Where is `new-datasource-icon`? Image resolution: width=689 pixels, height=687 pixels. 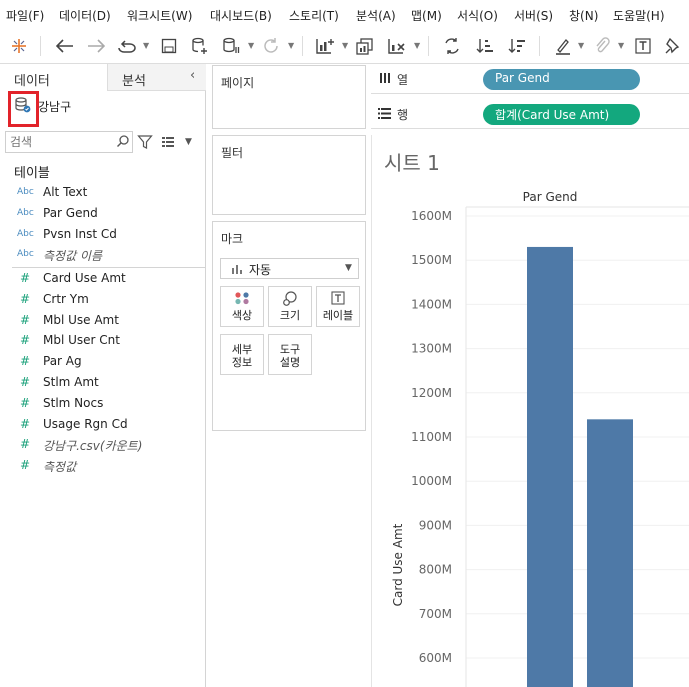 new-datasource-icon is located at coordinates (200, 46).